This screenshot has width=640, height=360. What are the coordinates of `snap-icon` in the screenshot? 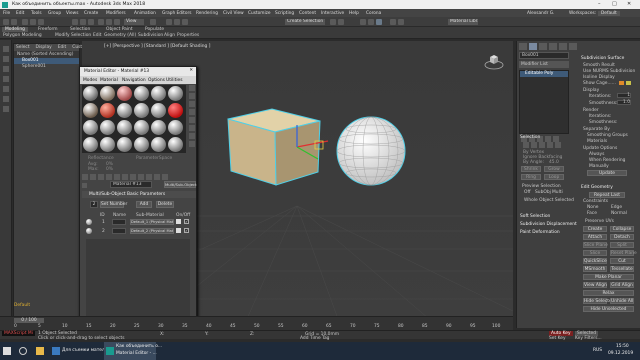 It's located at (169, 22).